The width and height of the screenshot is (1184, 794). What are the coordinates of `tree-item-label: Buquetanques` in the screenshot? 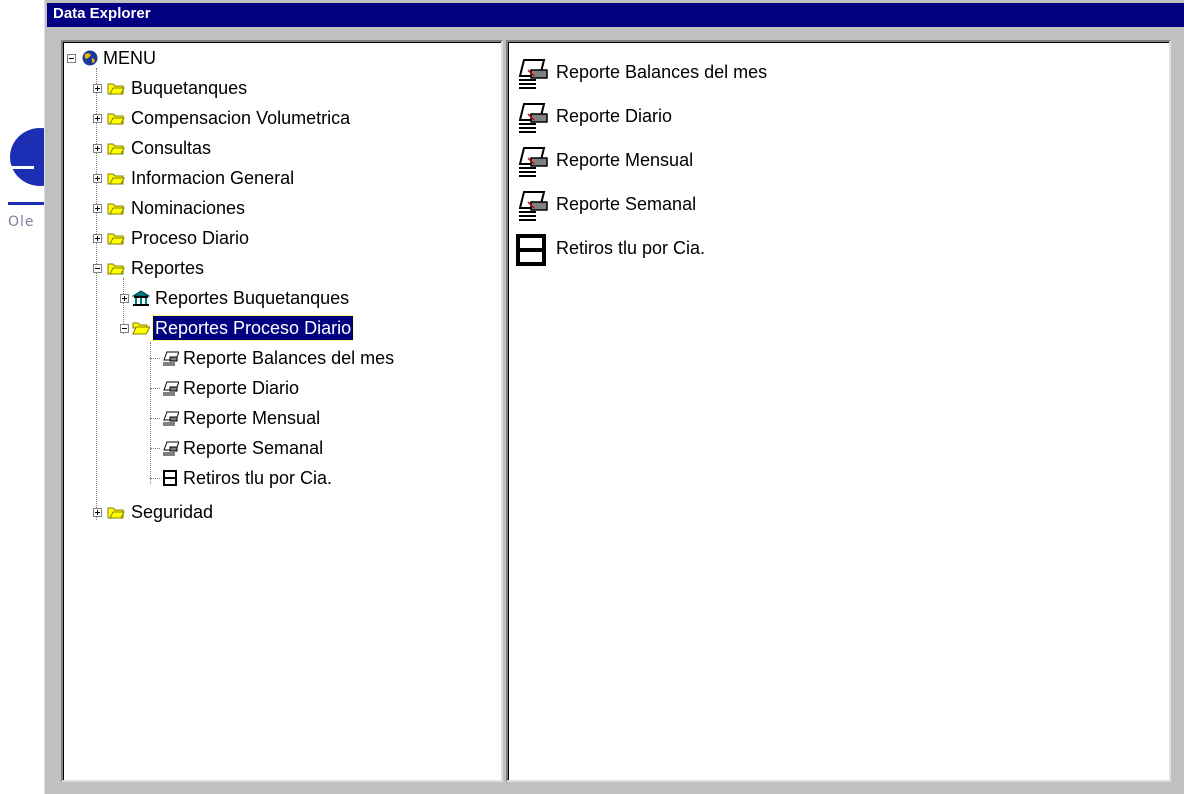 It's located at (189, 88).